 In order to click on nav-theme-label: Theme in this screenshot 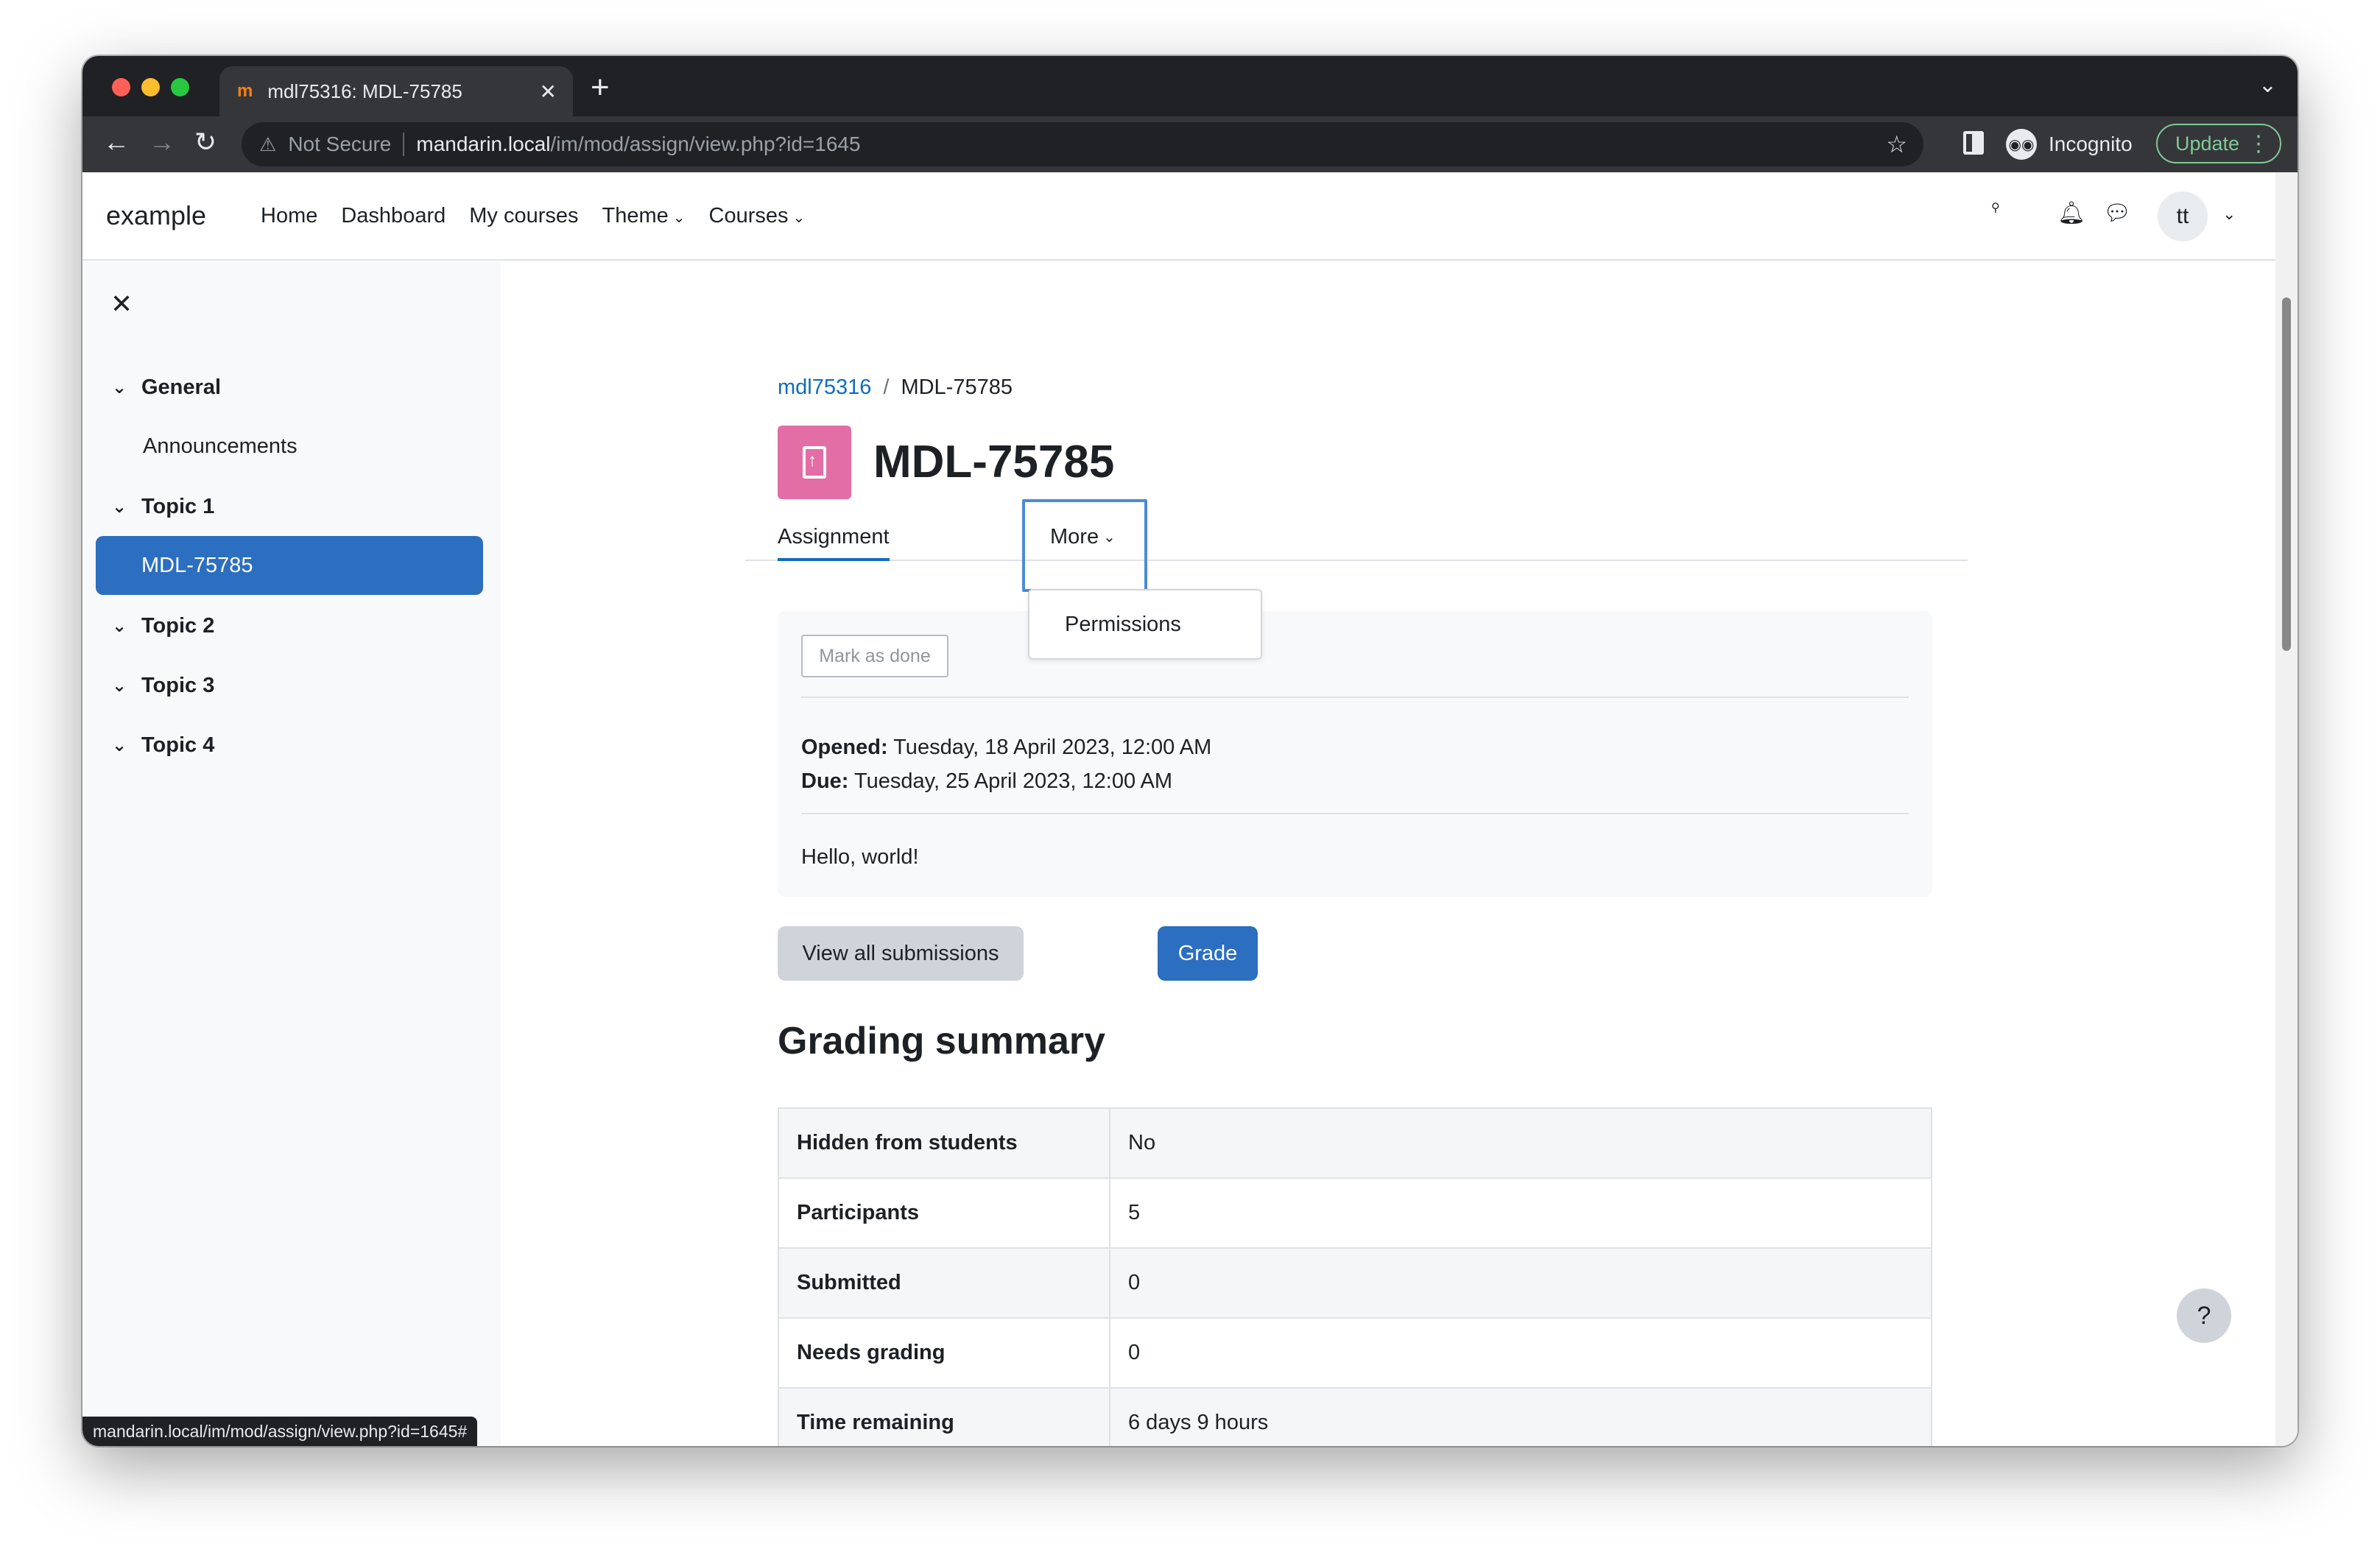, I will do `click(635, 216)`.